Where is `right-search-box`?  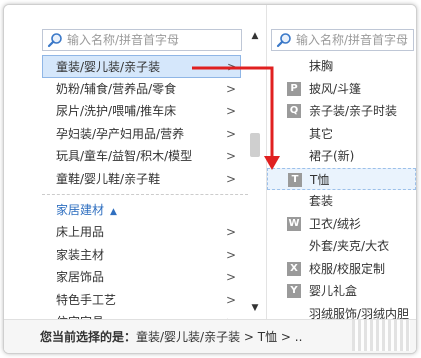 right-search-box is located at coordinates (342, 40).